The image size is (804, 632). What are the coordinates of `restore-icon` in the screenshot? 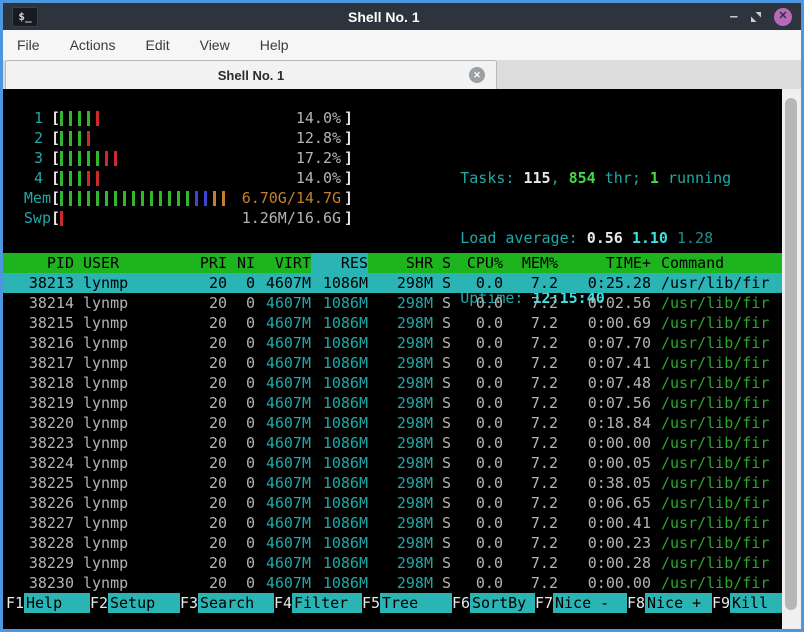 It's located at (756, 17).